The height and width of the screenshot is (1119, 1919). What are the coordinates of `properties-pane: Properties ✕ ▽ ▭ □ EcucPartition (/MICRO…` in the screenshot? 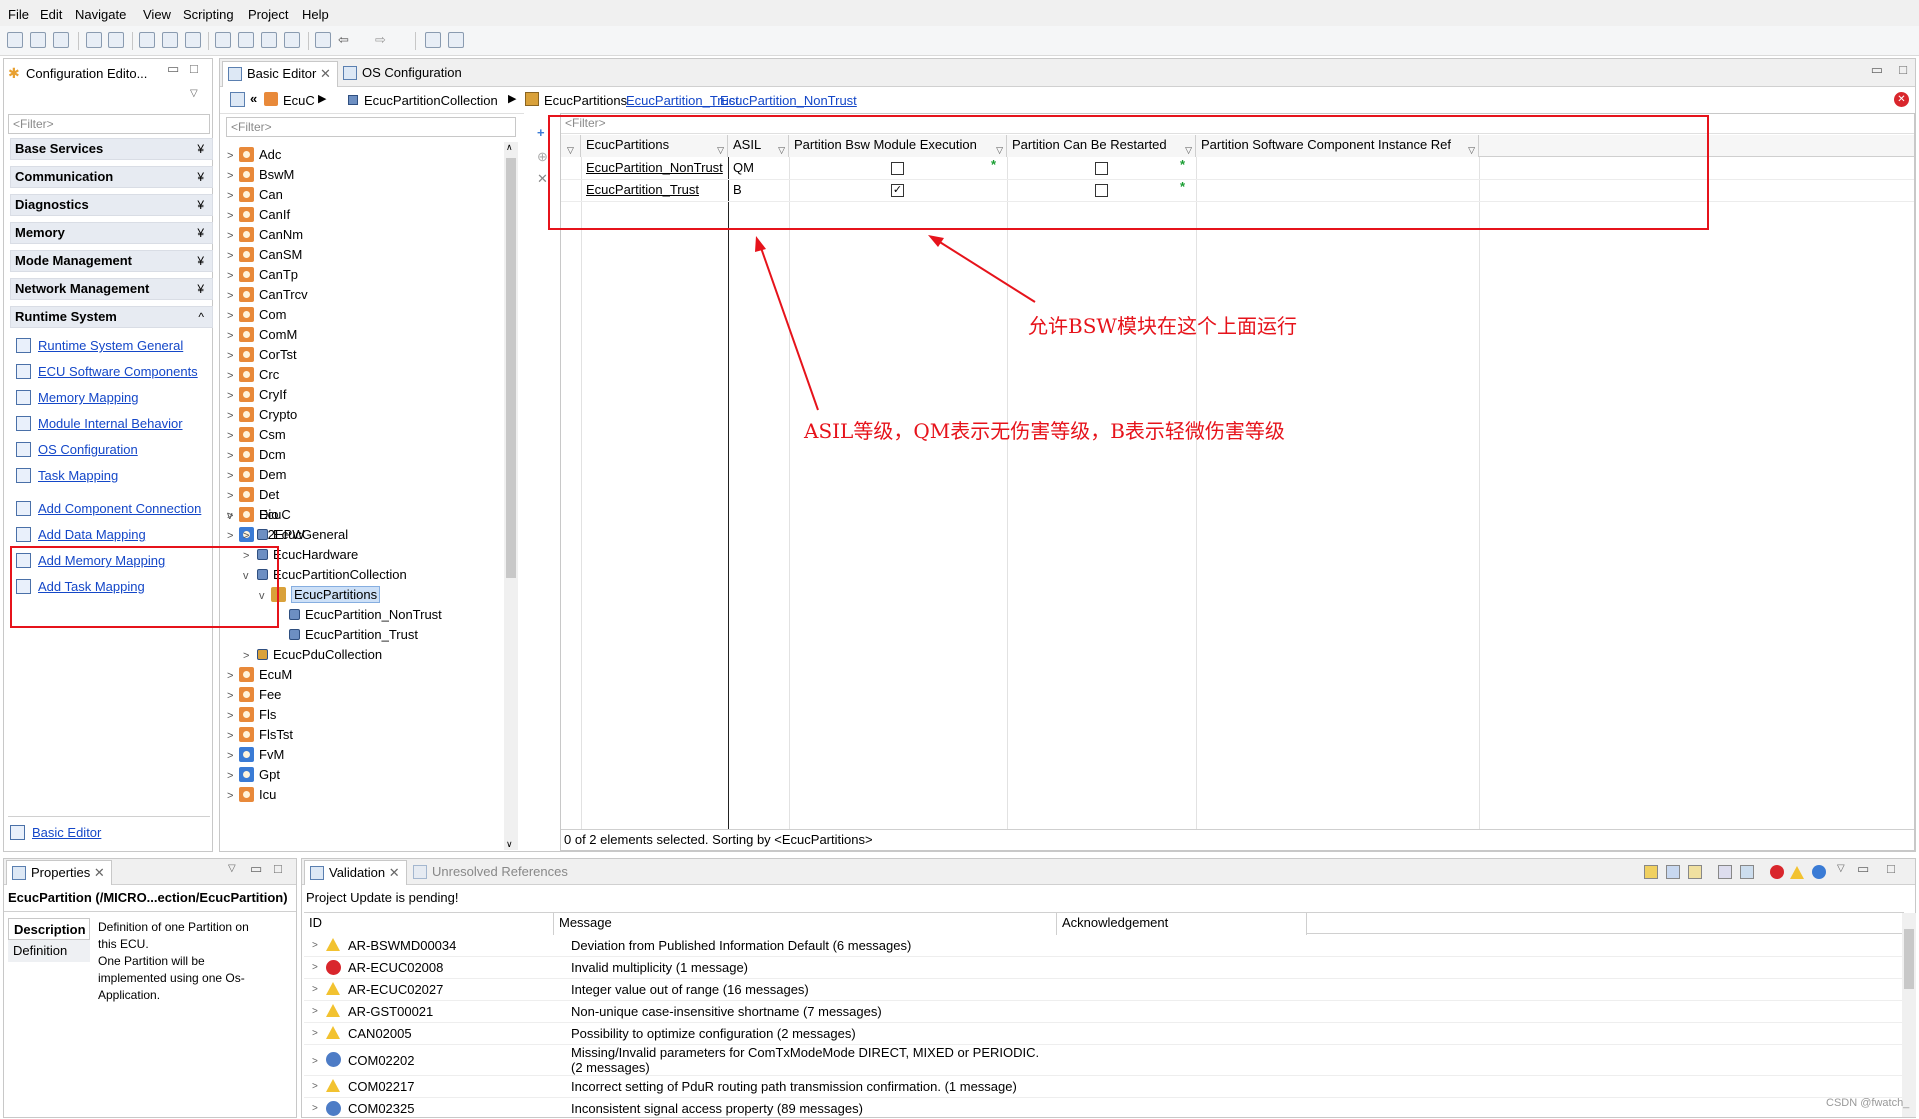 It's located at (150, 988).